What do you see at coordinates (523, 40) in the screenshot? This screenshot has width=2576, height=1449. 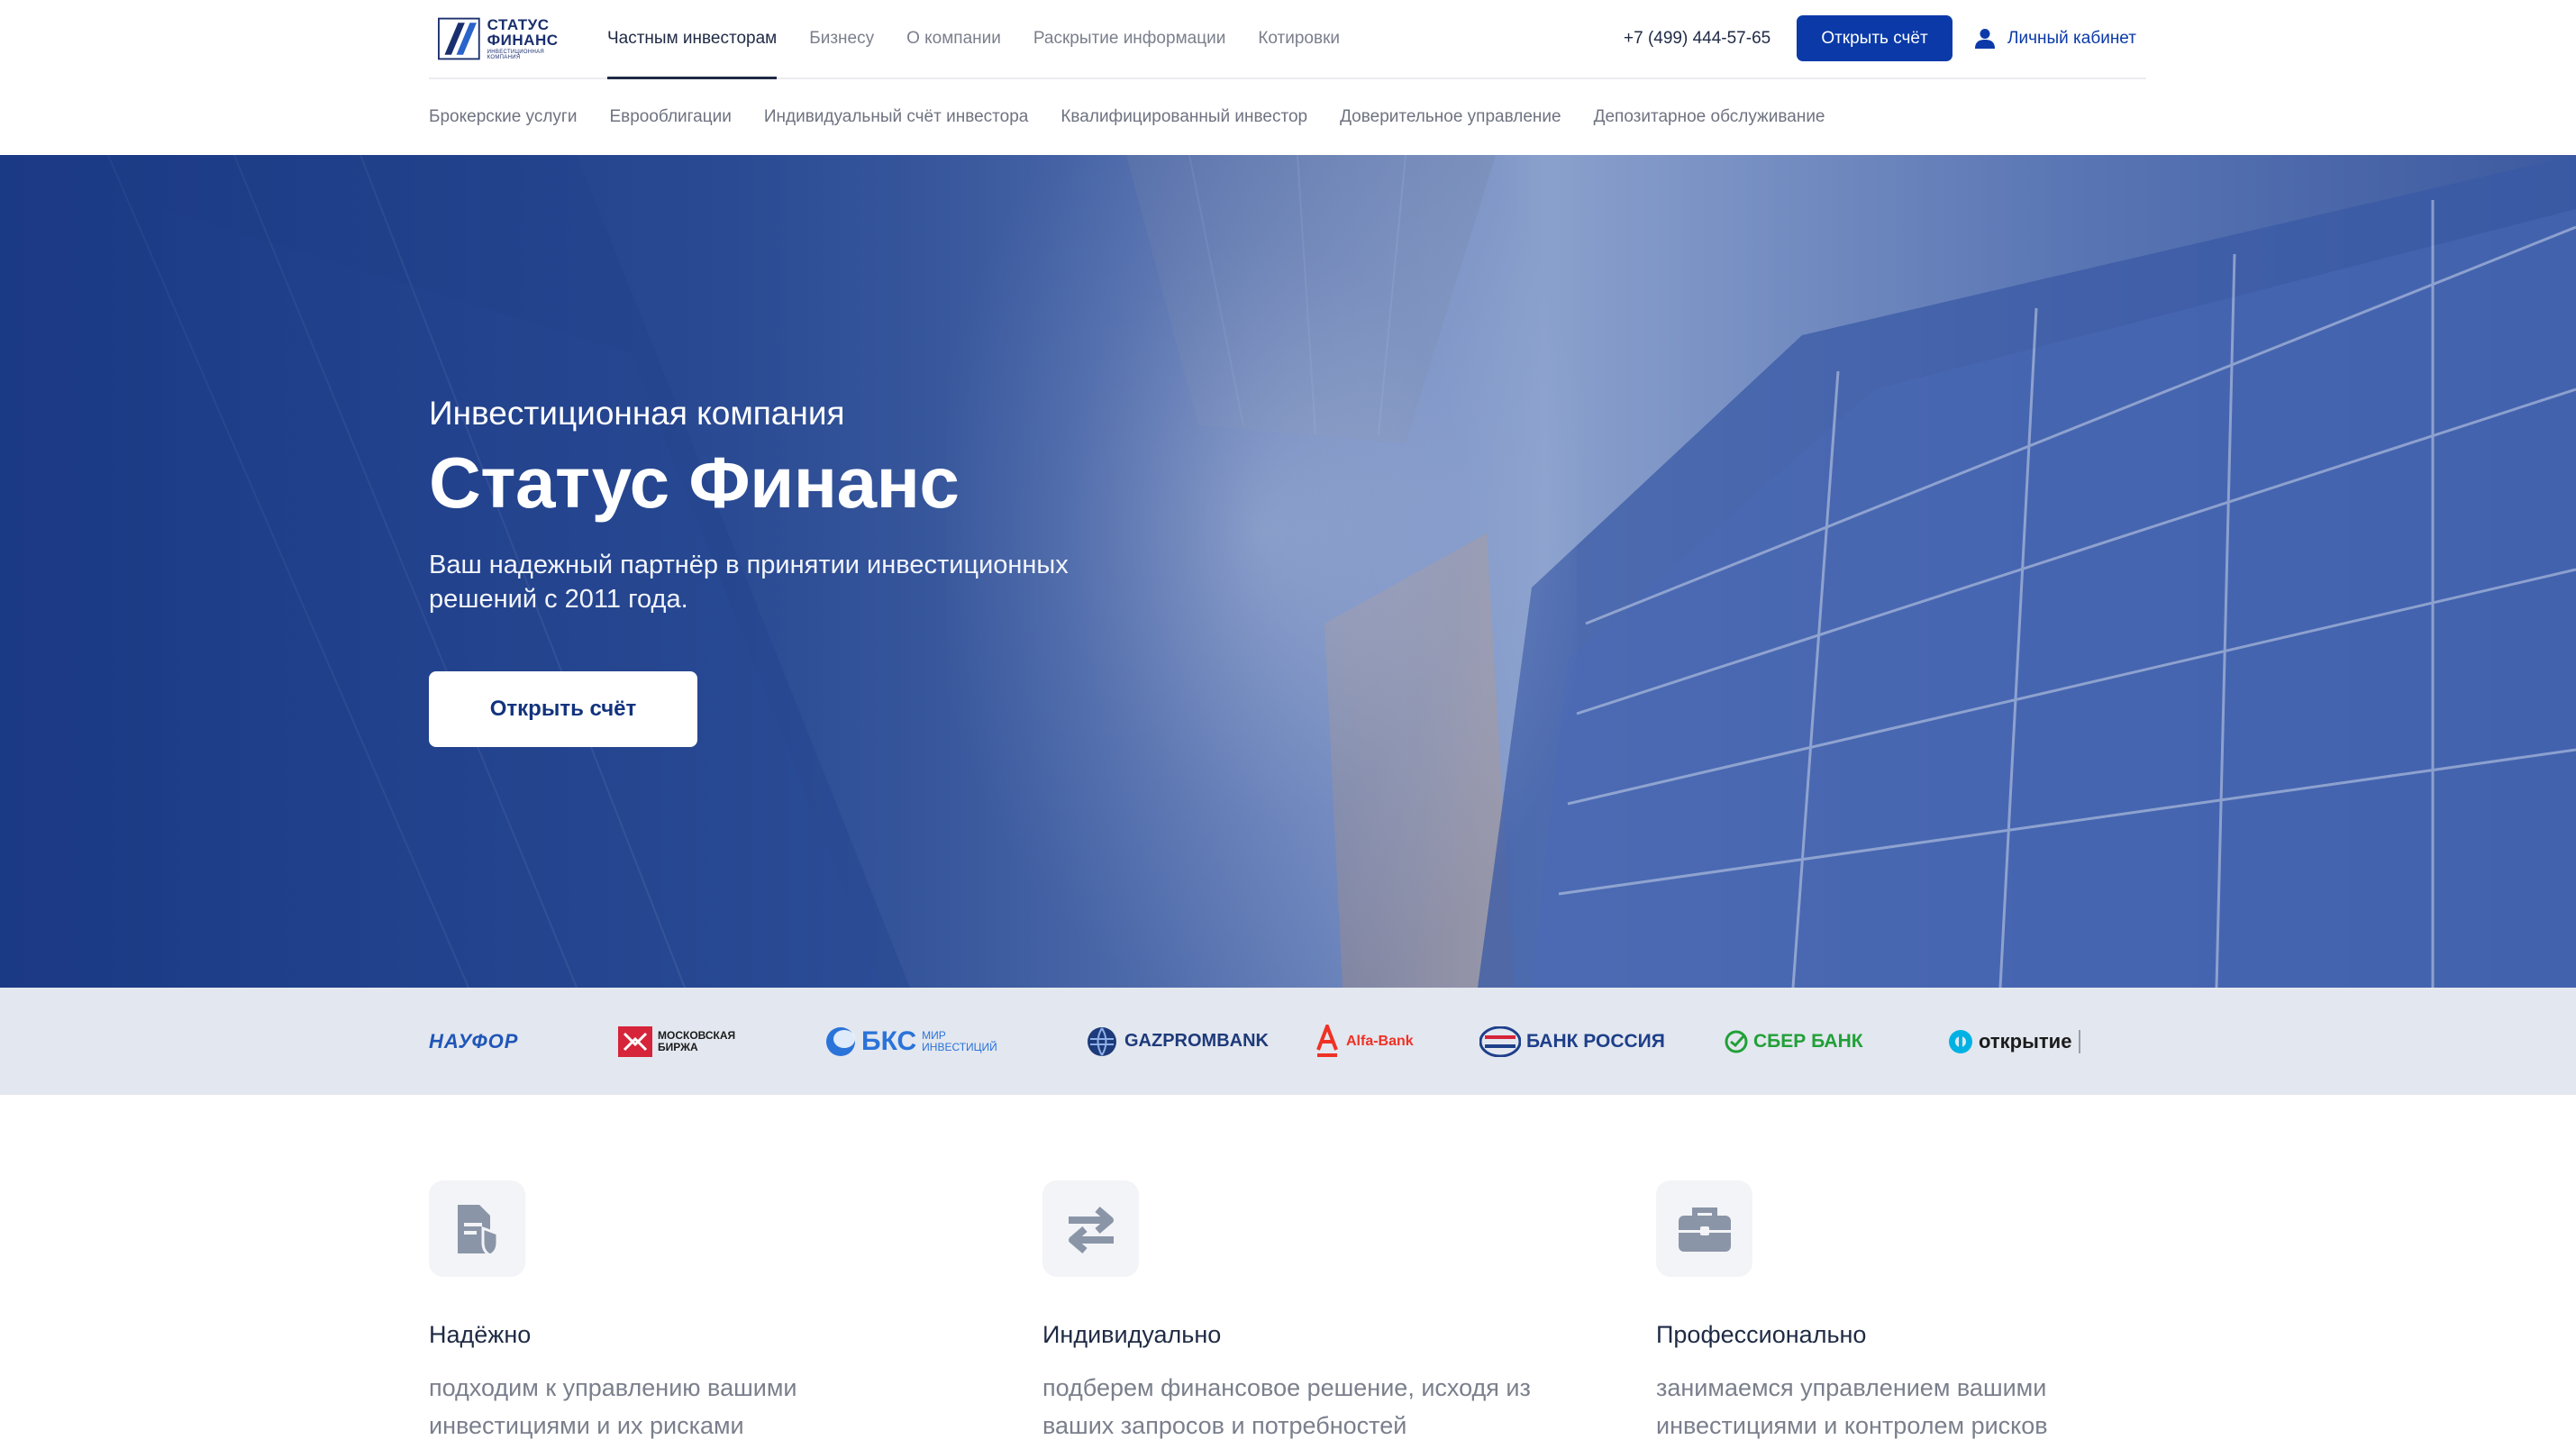 I see `logo-line2: ФИНАНС` at bounding box center [523, 40].